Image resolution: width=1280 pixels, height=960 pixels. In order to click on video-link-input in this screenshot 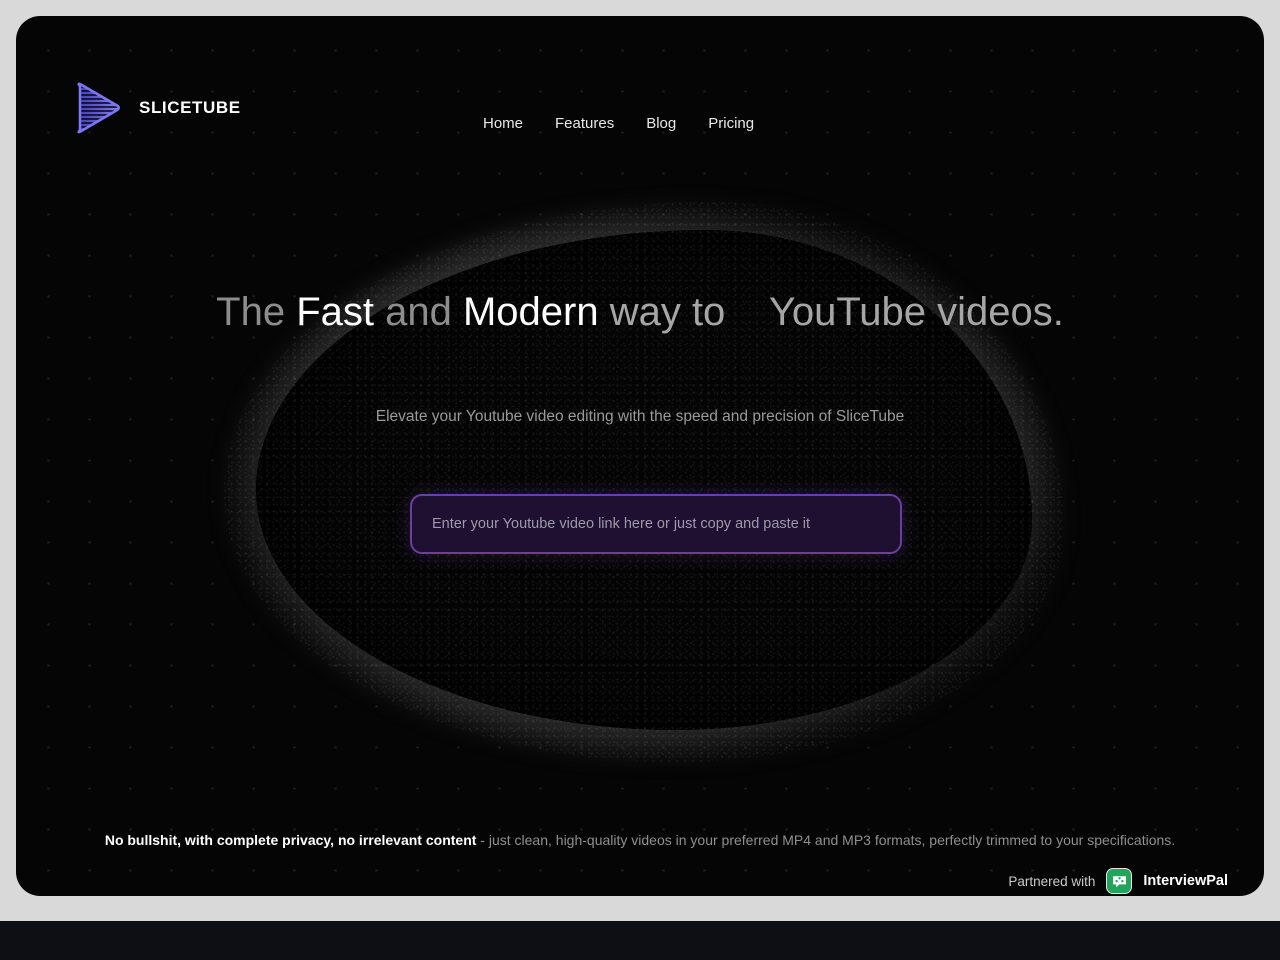, I will do `click(656, 524)`.